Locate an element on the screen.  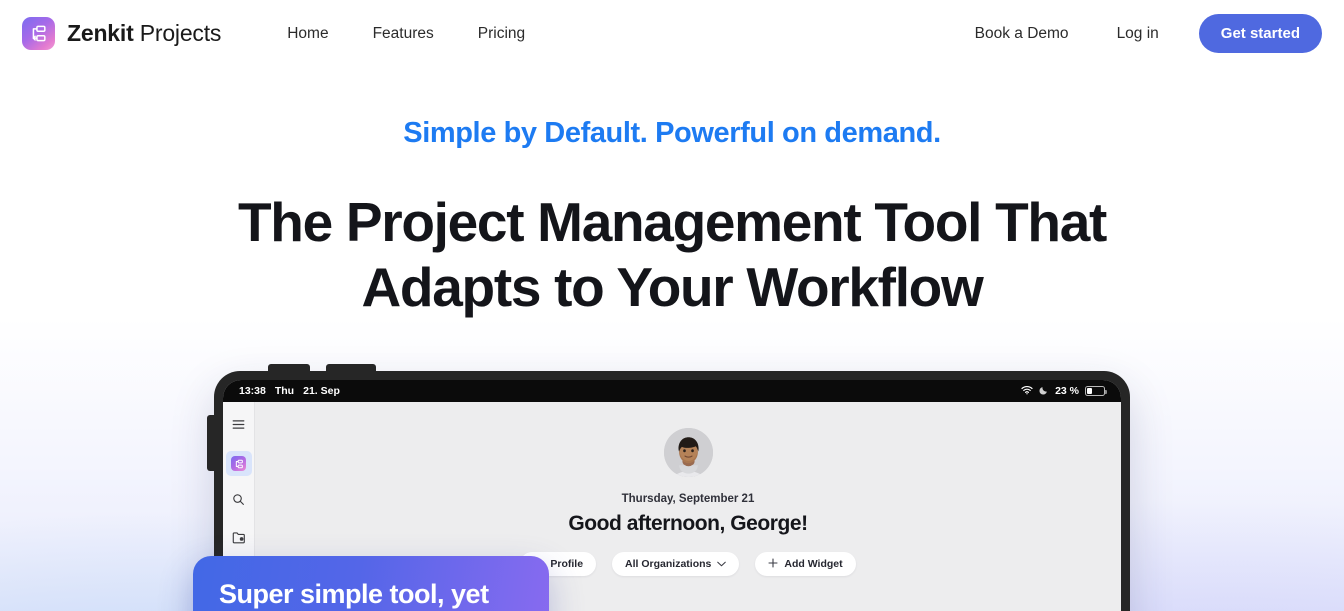
sidebar-item-zenkit is located at coordinates (238, 464).